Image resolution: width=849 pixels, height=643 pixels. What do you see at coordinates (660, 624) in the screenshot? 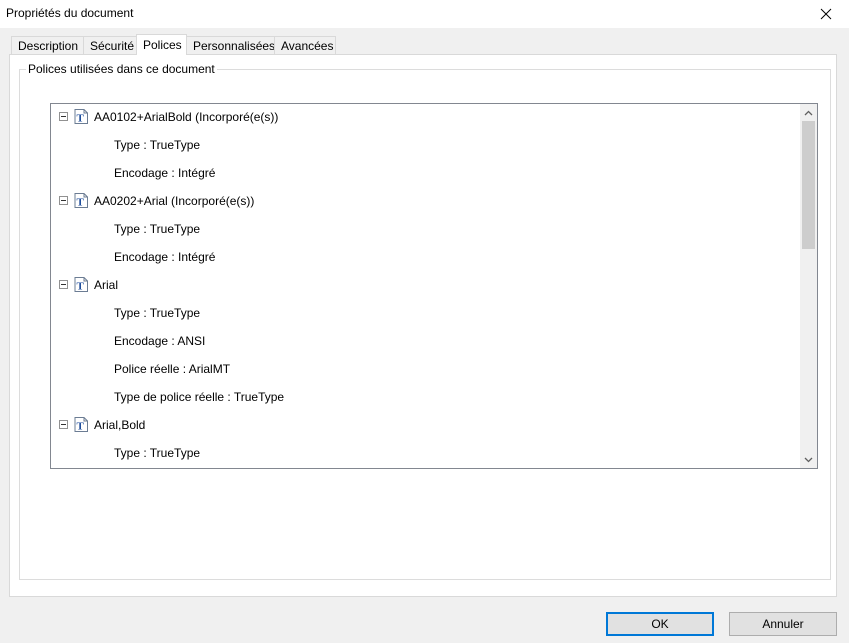
I see `ok-button: OK` at bounding box center [660, 624].